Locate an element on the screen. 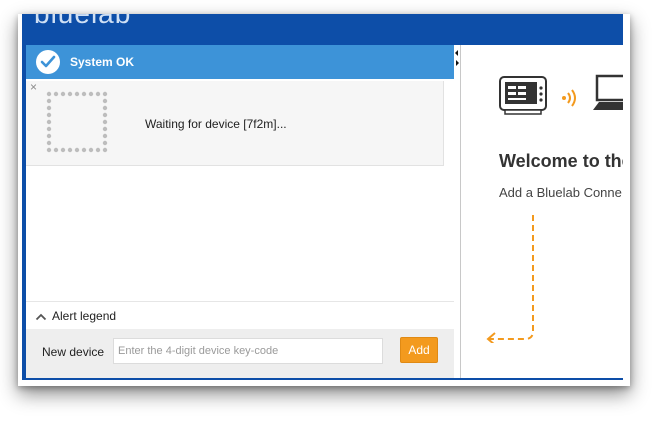 The height and width of the screenshot is (423, 665). wireless-signal-icon is located at coordinates (569, 98).